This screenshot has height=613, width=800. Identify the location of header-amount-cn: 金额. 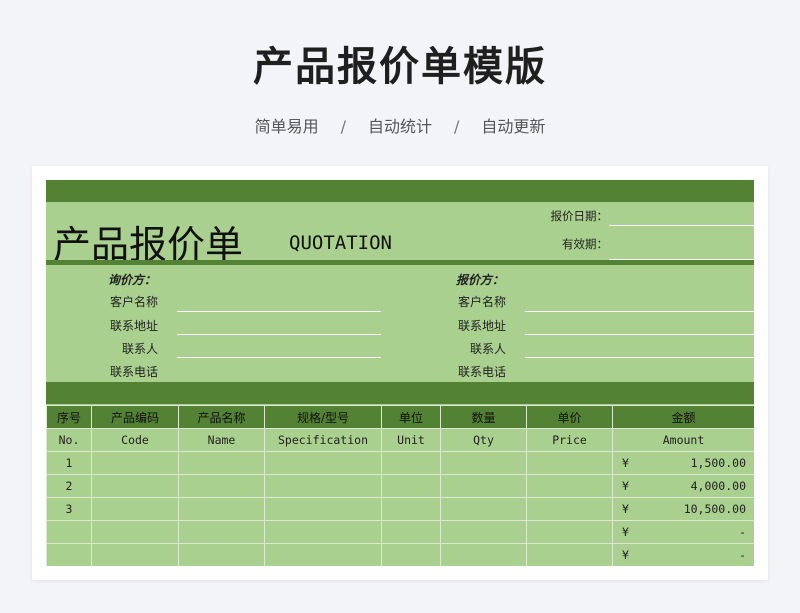
(683, 417).